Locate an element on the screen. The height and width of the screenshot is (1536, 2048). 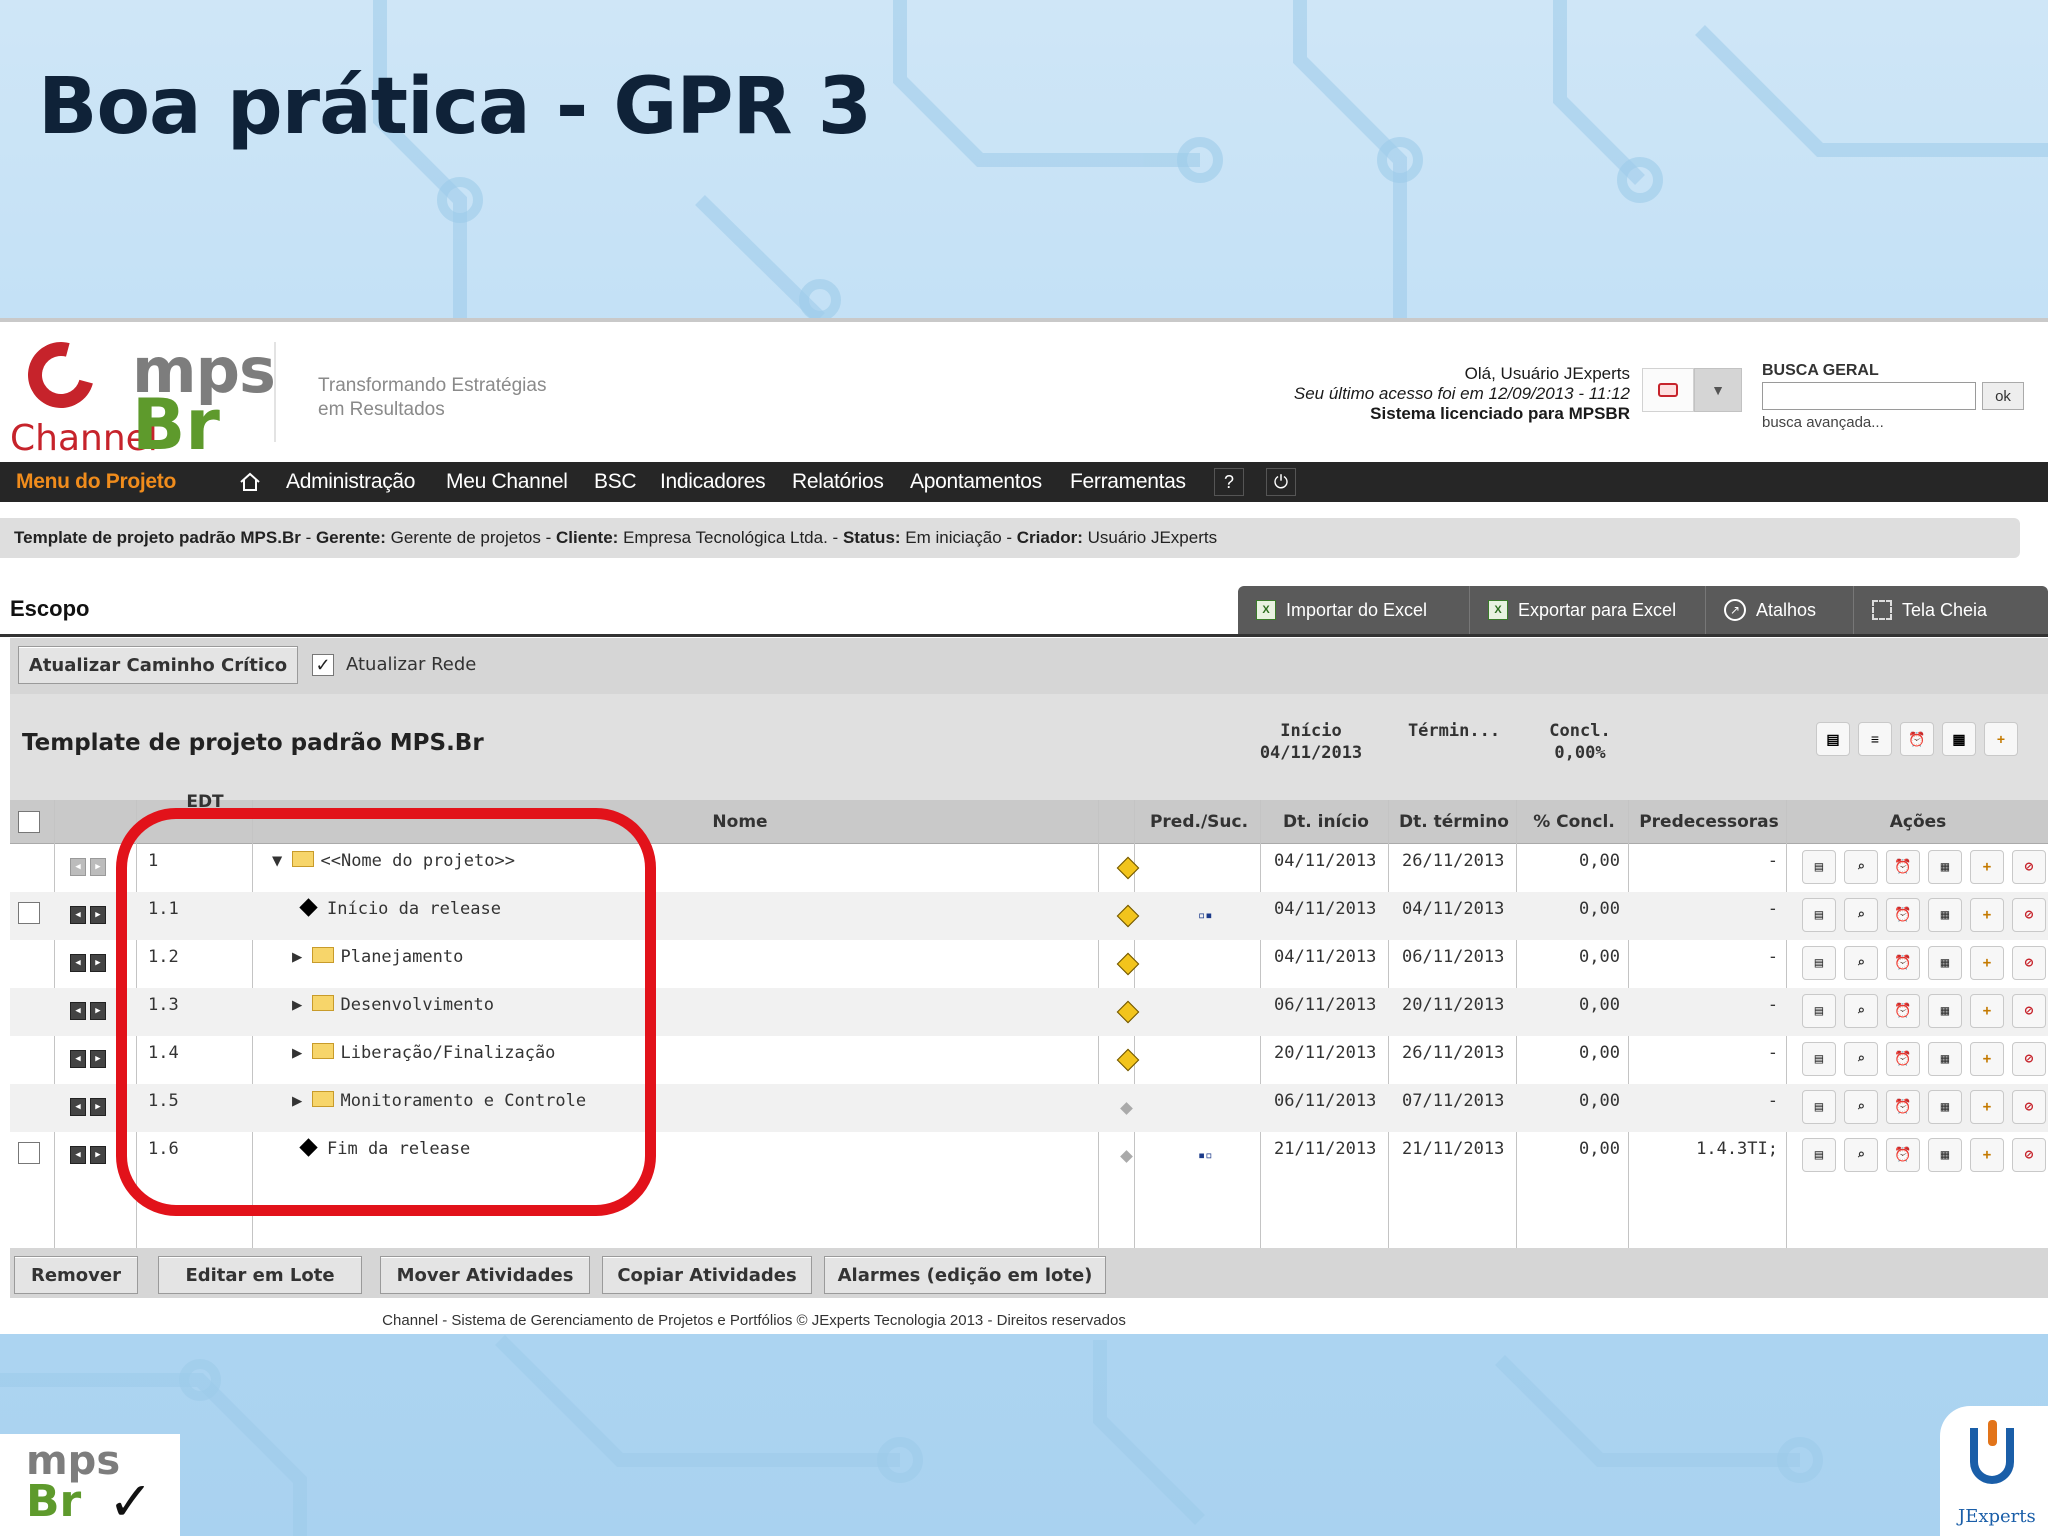
nav-meu-channel: Meu Channel is located at coordinates (507, 482).